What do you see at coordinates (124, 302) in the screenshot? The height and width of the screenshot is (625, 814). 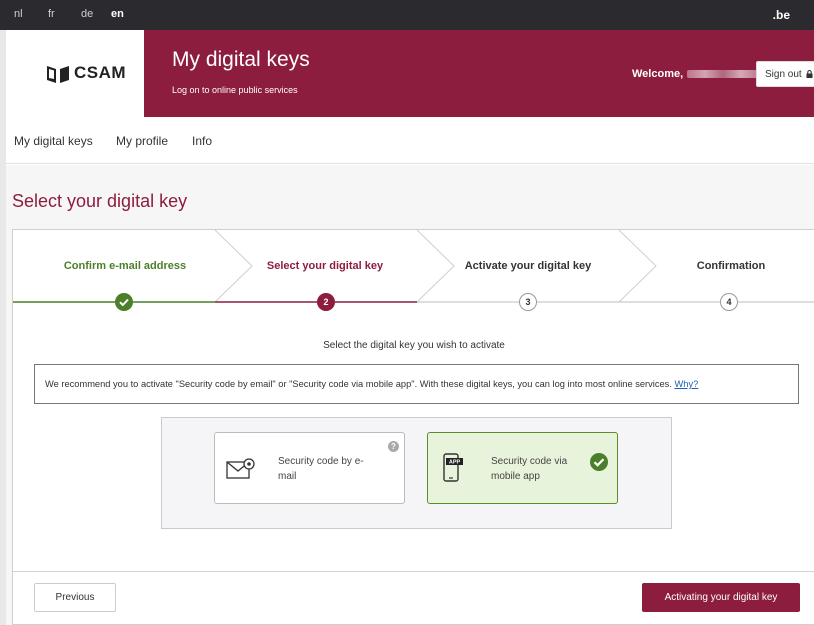 I see `step-1-check-icon` at bounding box center [124, 302].